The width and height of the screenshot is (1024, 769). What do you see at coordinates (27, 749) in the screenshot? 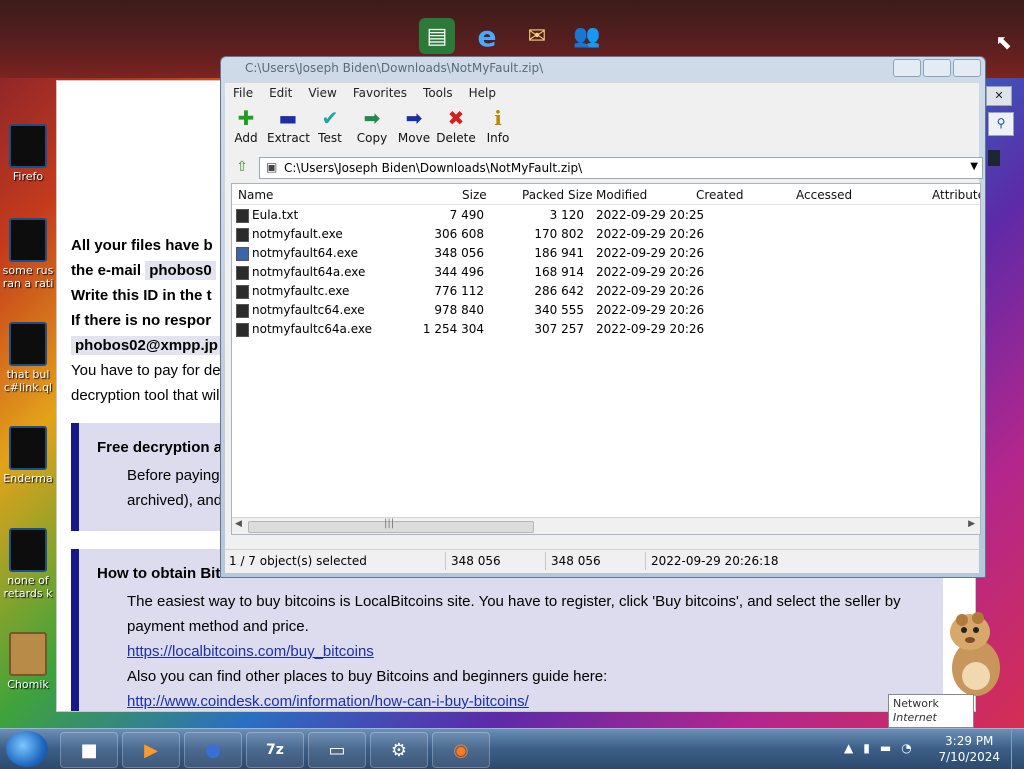
I see `start-button` at bounding box center [27, 749].